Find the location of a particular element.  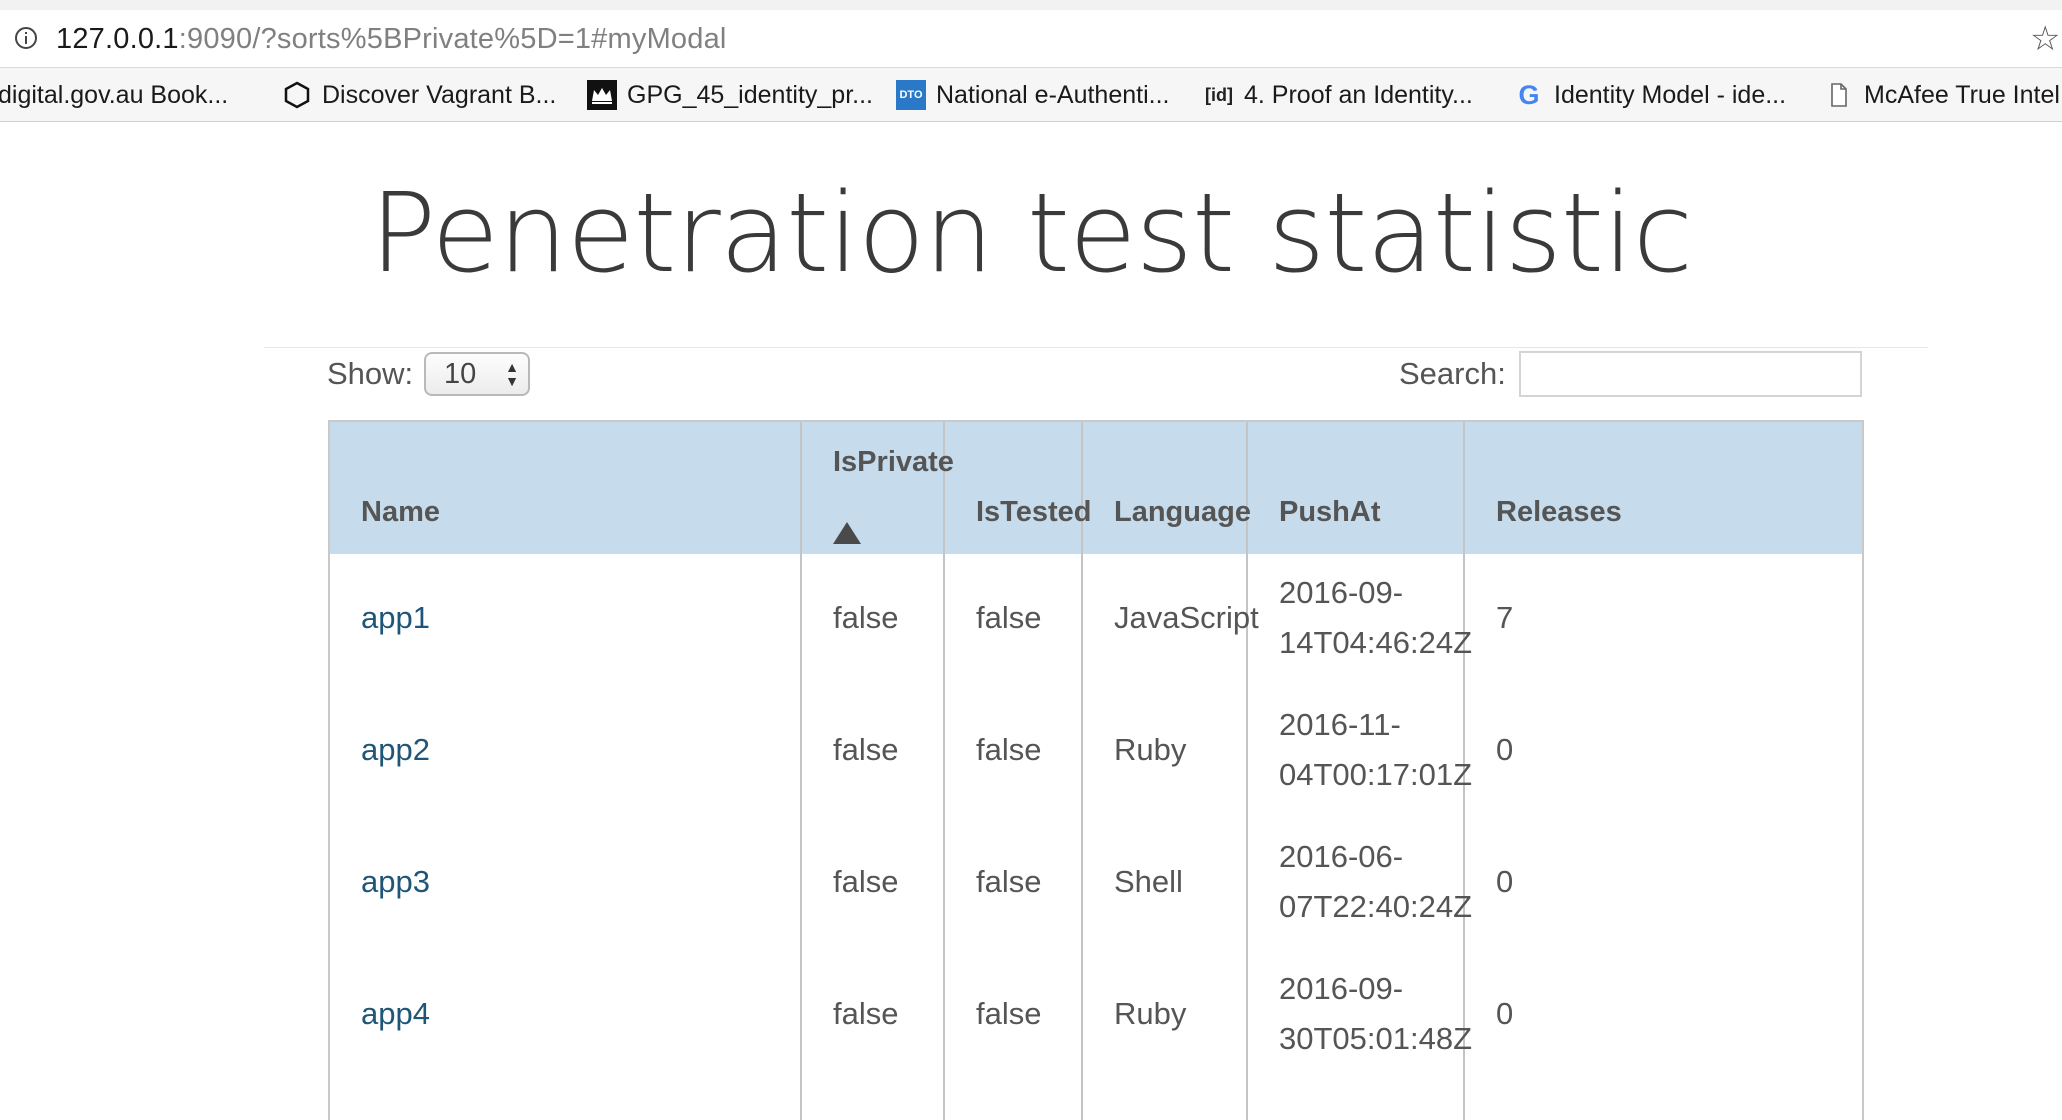

id-icon: [id] is located at coordinates (1219, 94).